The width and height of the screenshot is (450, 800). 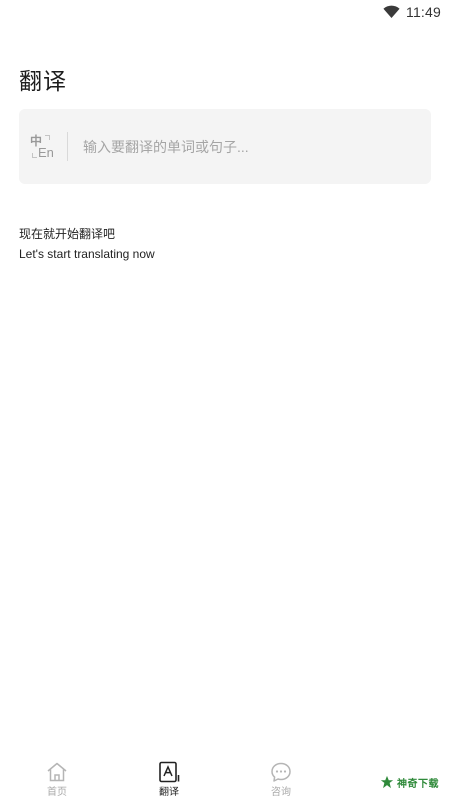 What do you see at coordinates (169, 772) in the screenshot?
I see `translate-icon` at bounding box center [169, 772].